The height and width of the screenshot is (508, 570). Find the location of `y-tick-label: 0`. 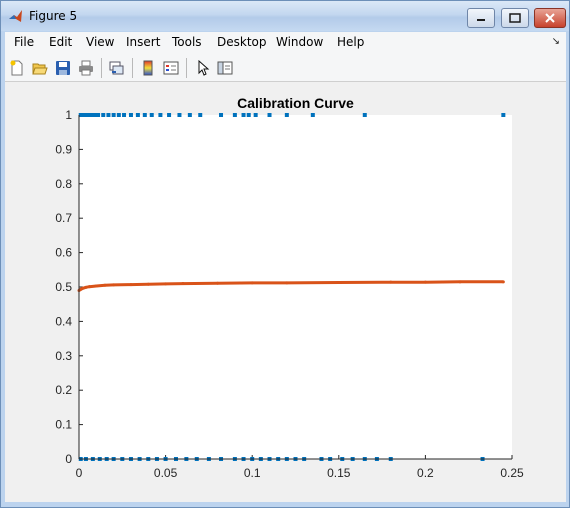

y-tick-label: 0 is located at coordinates (68, 459).